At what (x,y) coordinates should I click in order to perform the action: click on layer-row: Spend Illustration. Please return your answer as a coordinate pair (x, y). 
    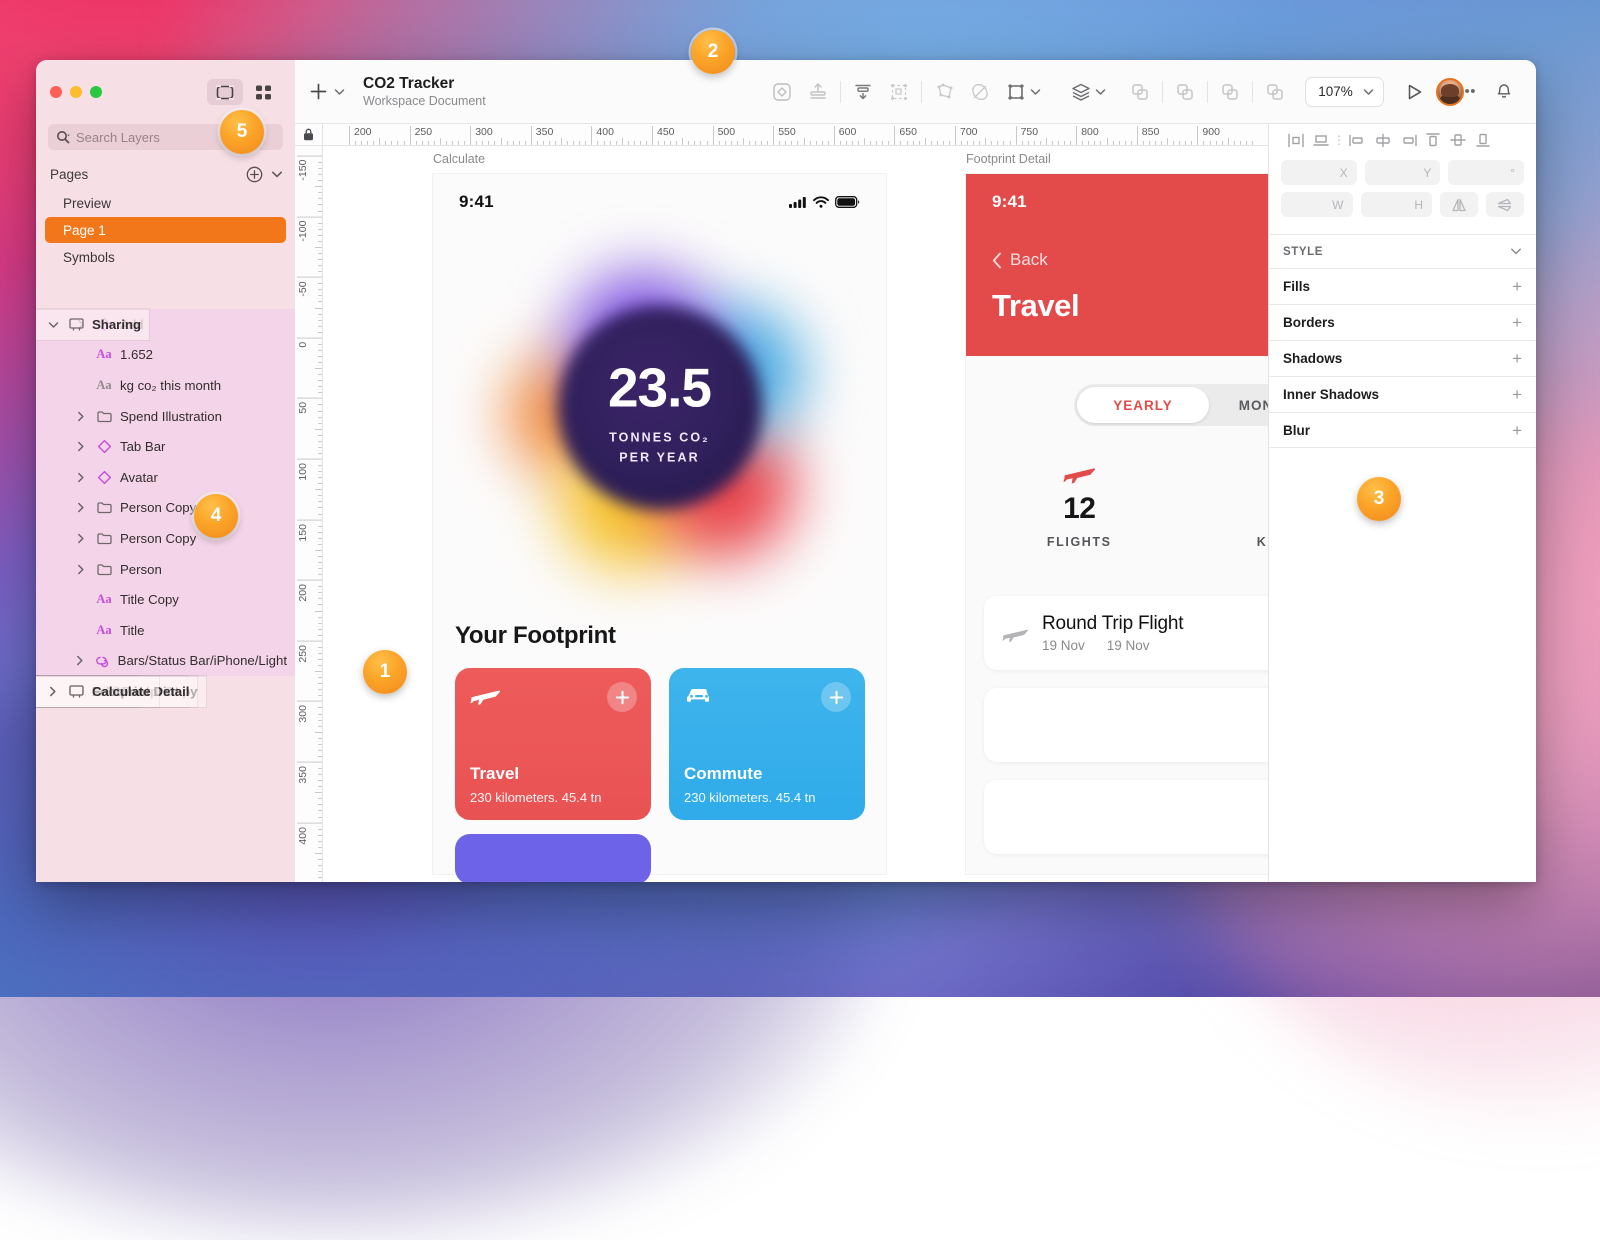
    Looking at the image, I should click on (165, 416).